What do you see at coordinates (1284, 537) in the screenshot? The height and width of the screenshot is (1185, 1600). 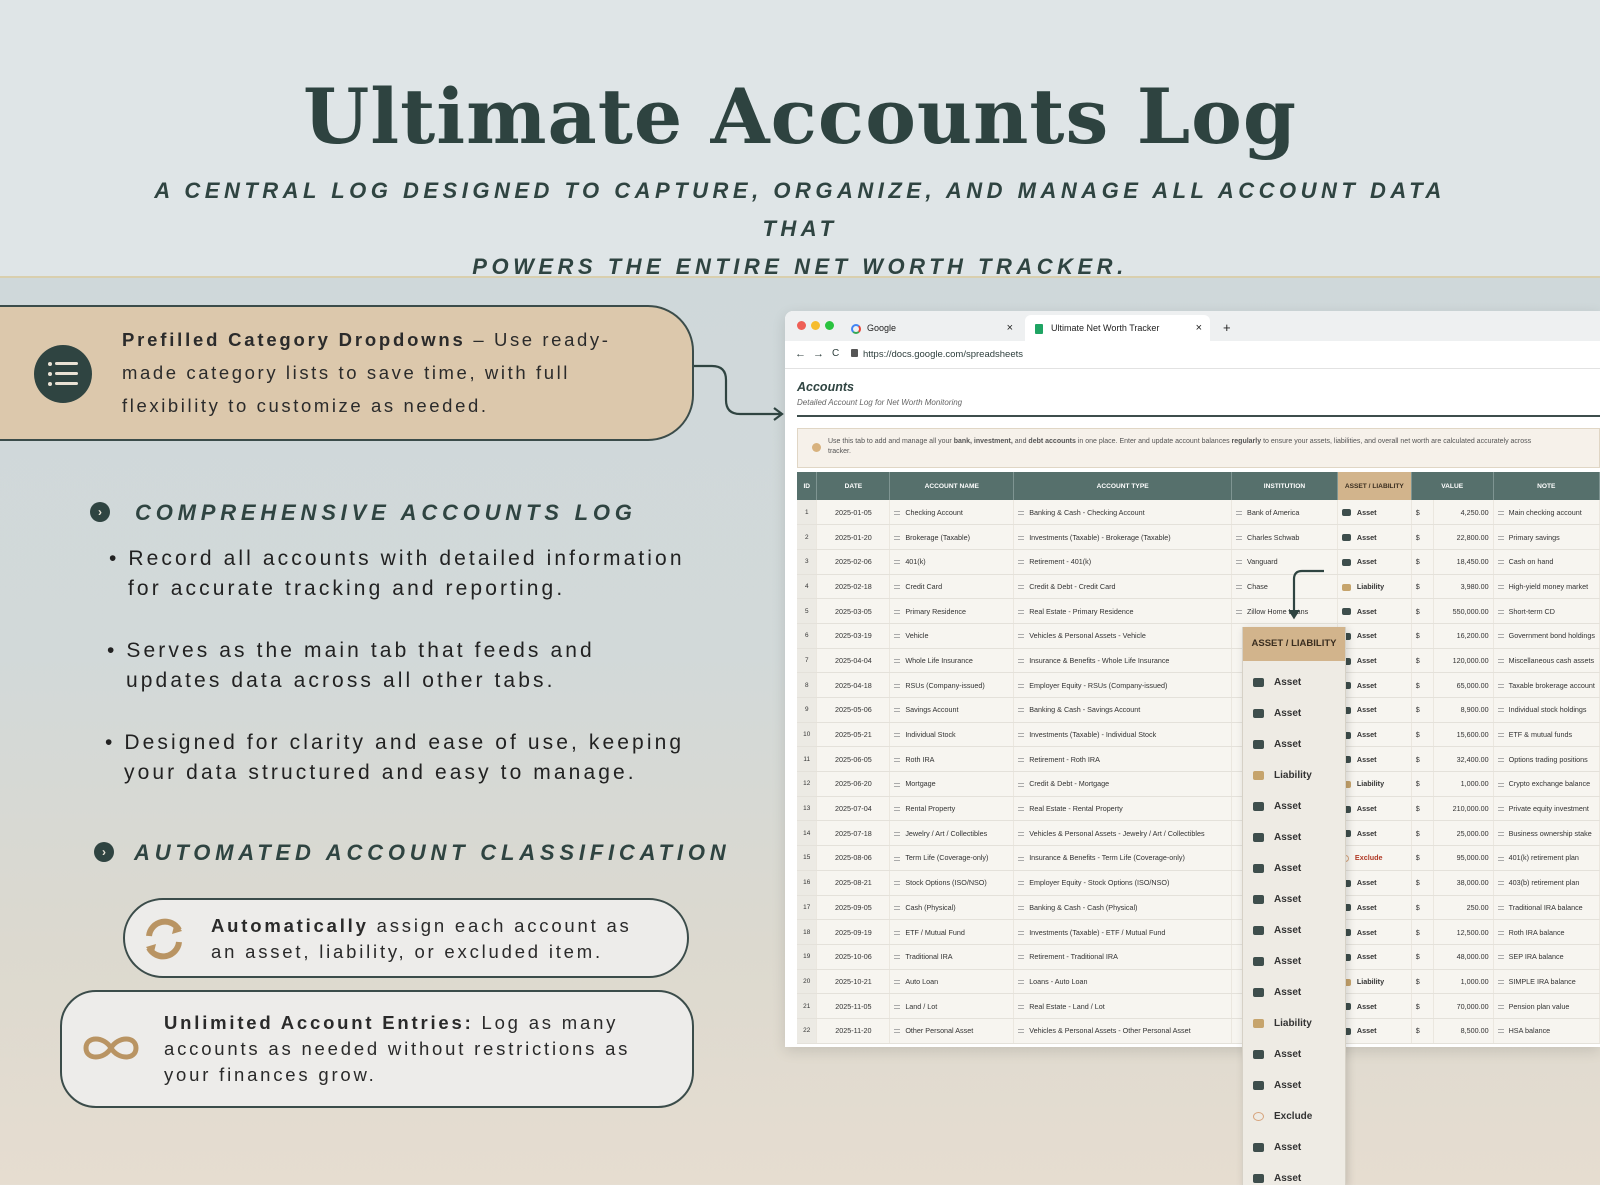 I see `cell-institution: Charles Schwab` at bounding box center [1284, 537].